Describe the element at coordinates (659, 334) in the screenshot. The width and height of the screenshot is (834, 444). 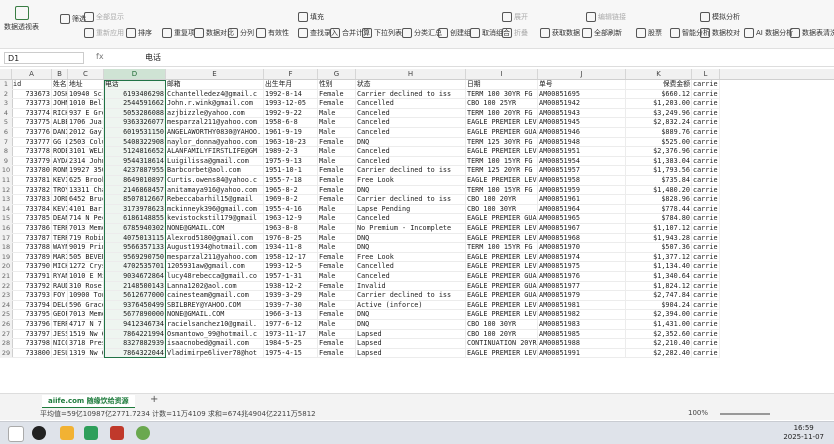
I see `table-cell: $2,352.60` at that location.